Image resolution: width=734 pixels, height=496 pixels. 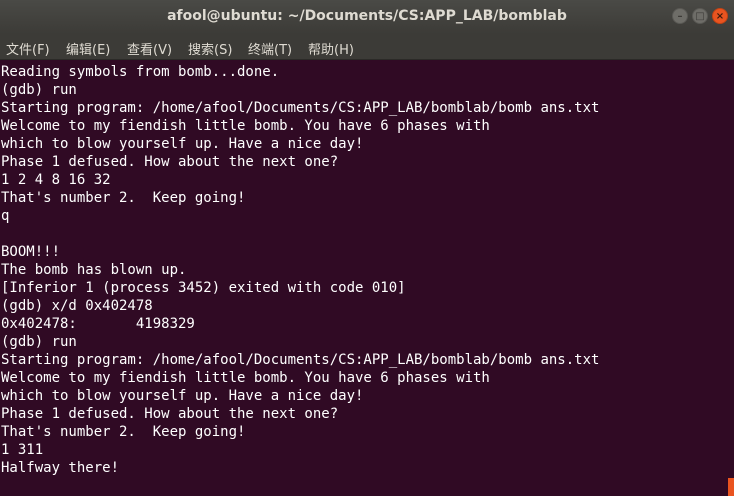 I want to click on terminal-line: (gdb) x/d 0x402478, so click(x=77, y=306).